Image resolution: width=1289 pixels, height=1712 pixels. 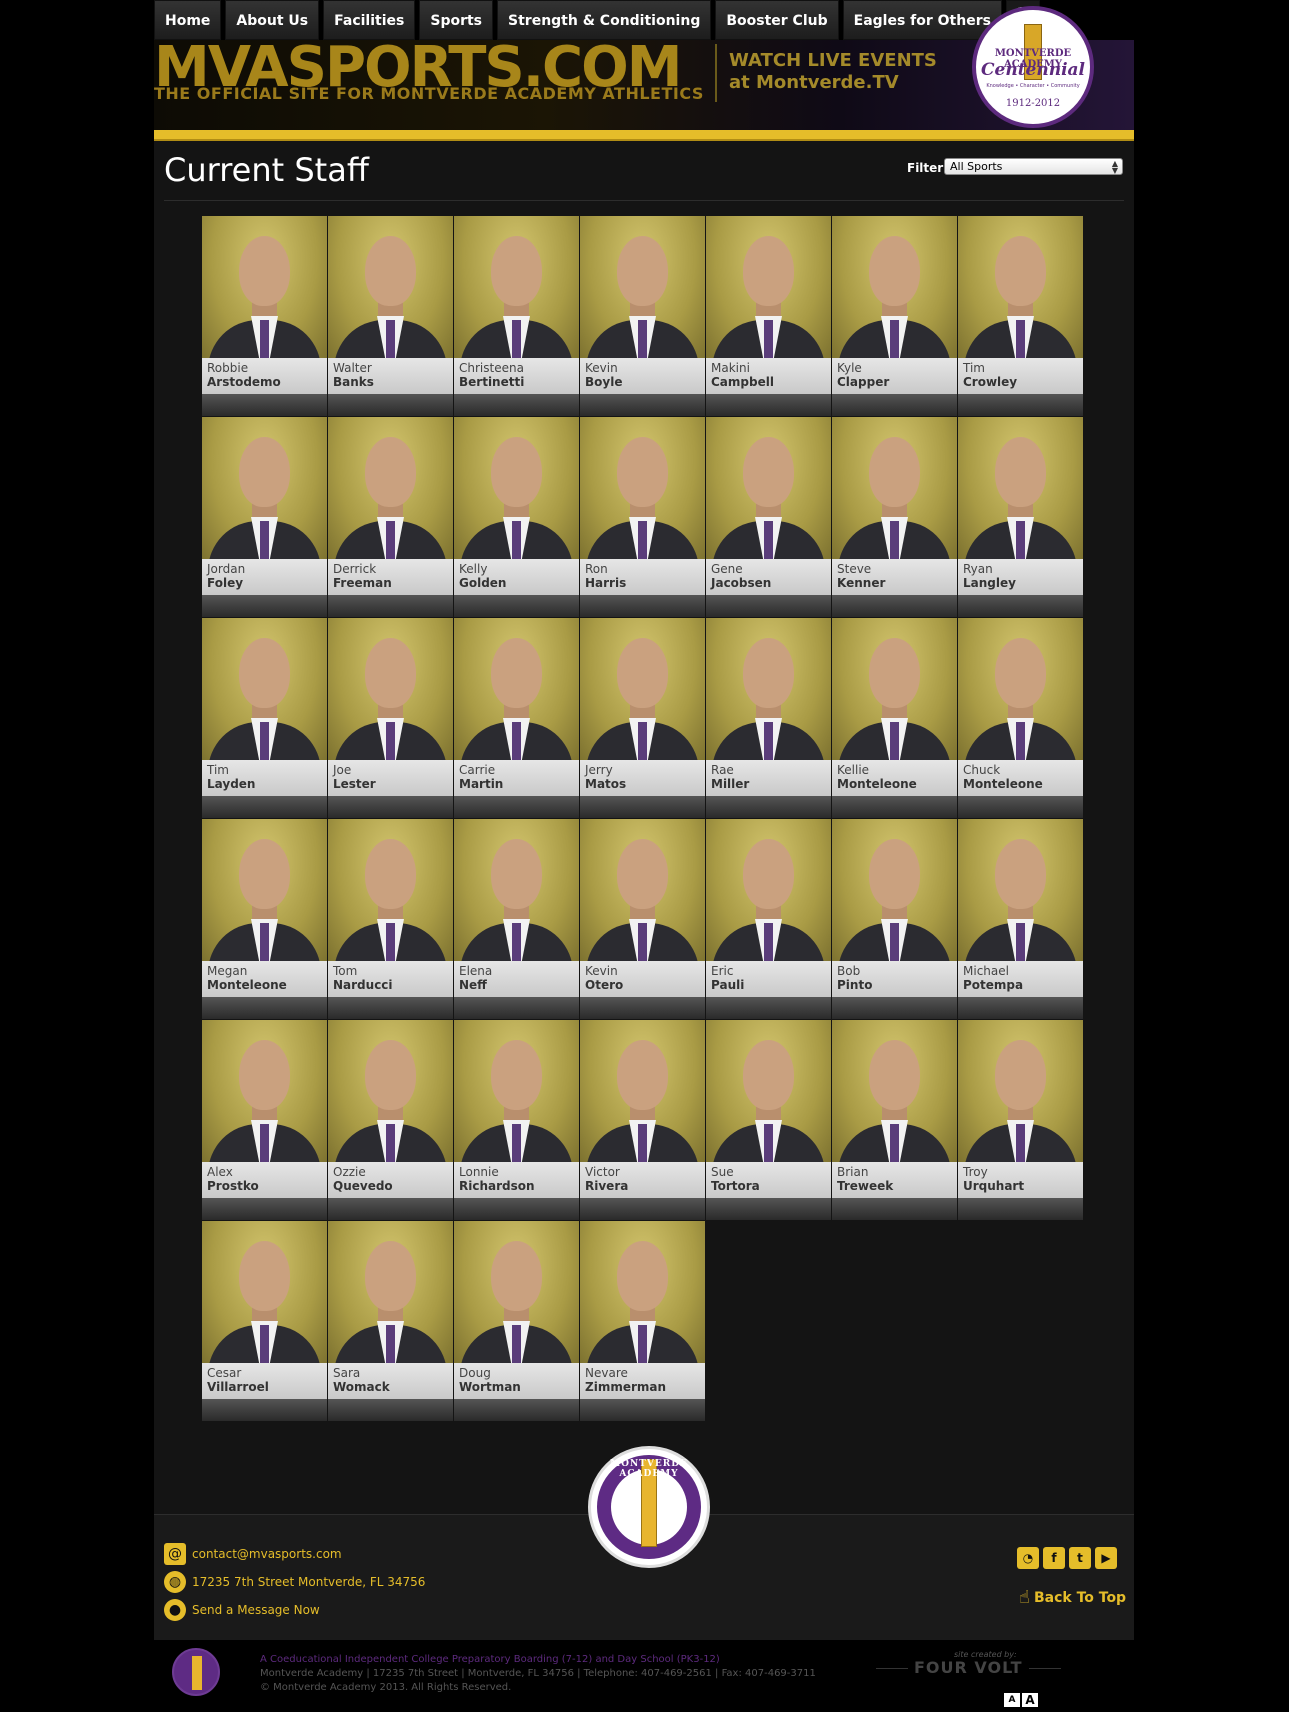 I want to click on staff-nameplate: Alex Prostko, so click(x=264, y=1180).